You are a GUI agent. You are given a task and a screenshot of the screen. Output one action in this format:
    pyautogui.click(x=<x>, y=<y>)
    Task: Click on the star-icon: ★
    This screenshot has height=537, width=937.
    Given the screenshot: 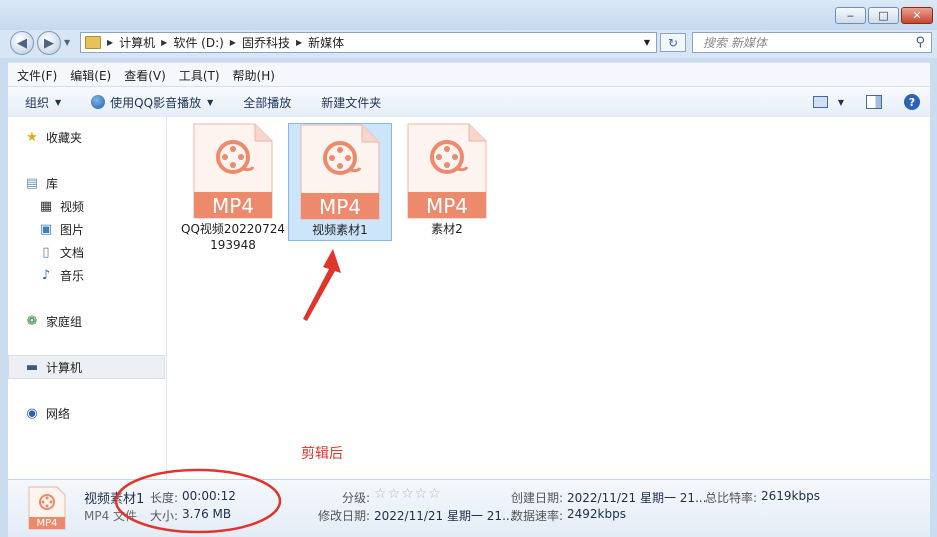 What is the action you would take?
    pyautogui.click(x=32, y=137)
    